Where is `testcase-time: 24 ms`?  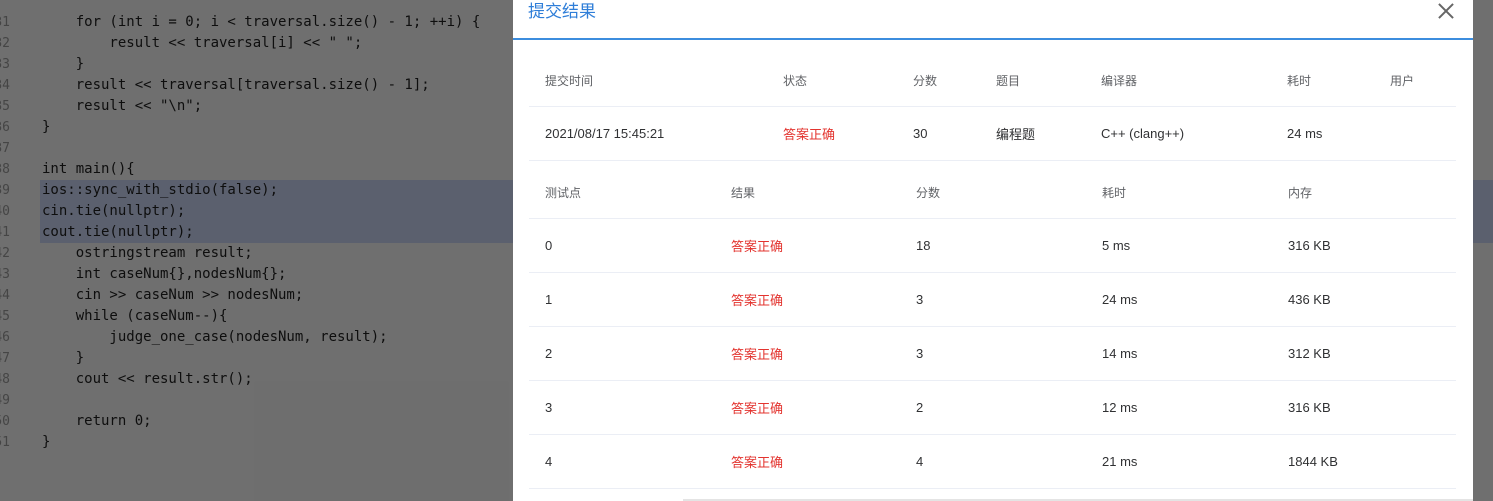
testcase-time: 24 ms is located at coordinates (1120, 299).